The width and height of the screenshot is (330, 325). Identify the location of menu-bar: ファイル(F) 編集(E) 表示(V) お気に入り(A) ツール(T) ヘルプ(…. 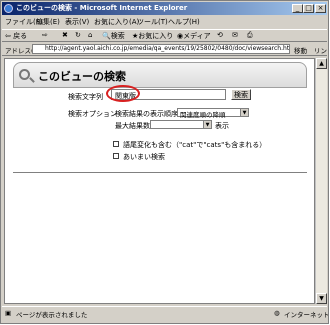
(164, 22).